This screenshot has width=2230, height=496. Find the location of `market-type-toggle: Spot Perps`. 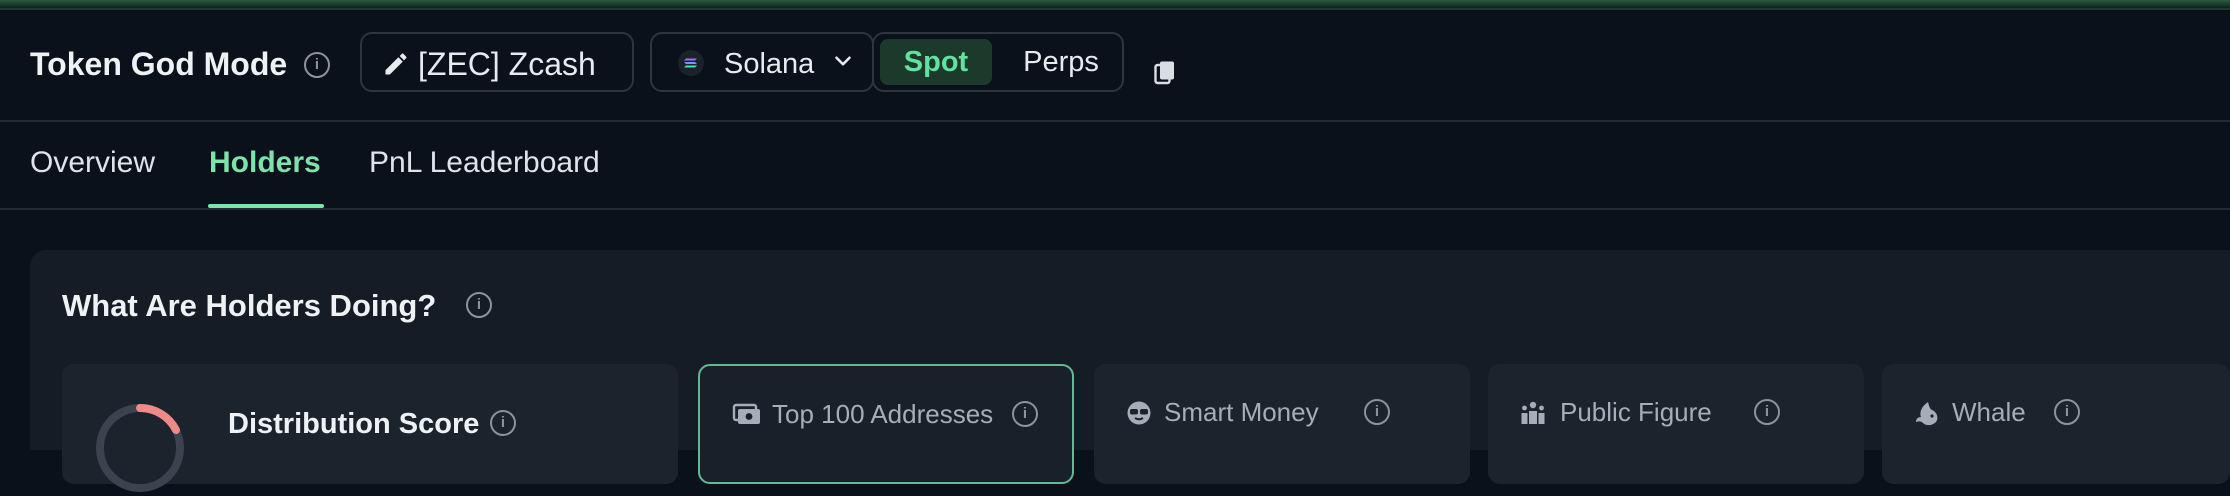

market-type-toggle: Spot Perps is located at coordinates (998, 62).